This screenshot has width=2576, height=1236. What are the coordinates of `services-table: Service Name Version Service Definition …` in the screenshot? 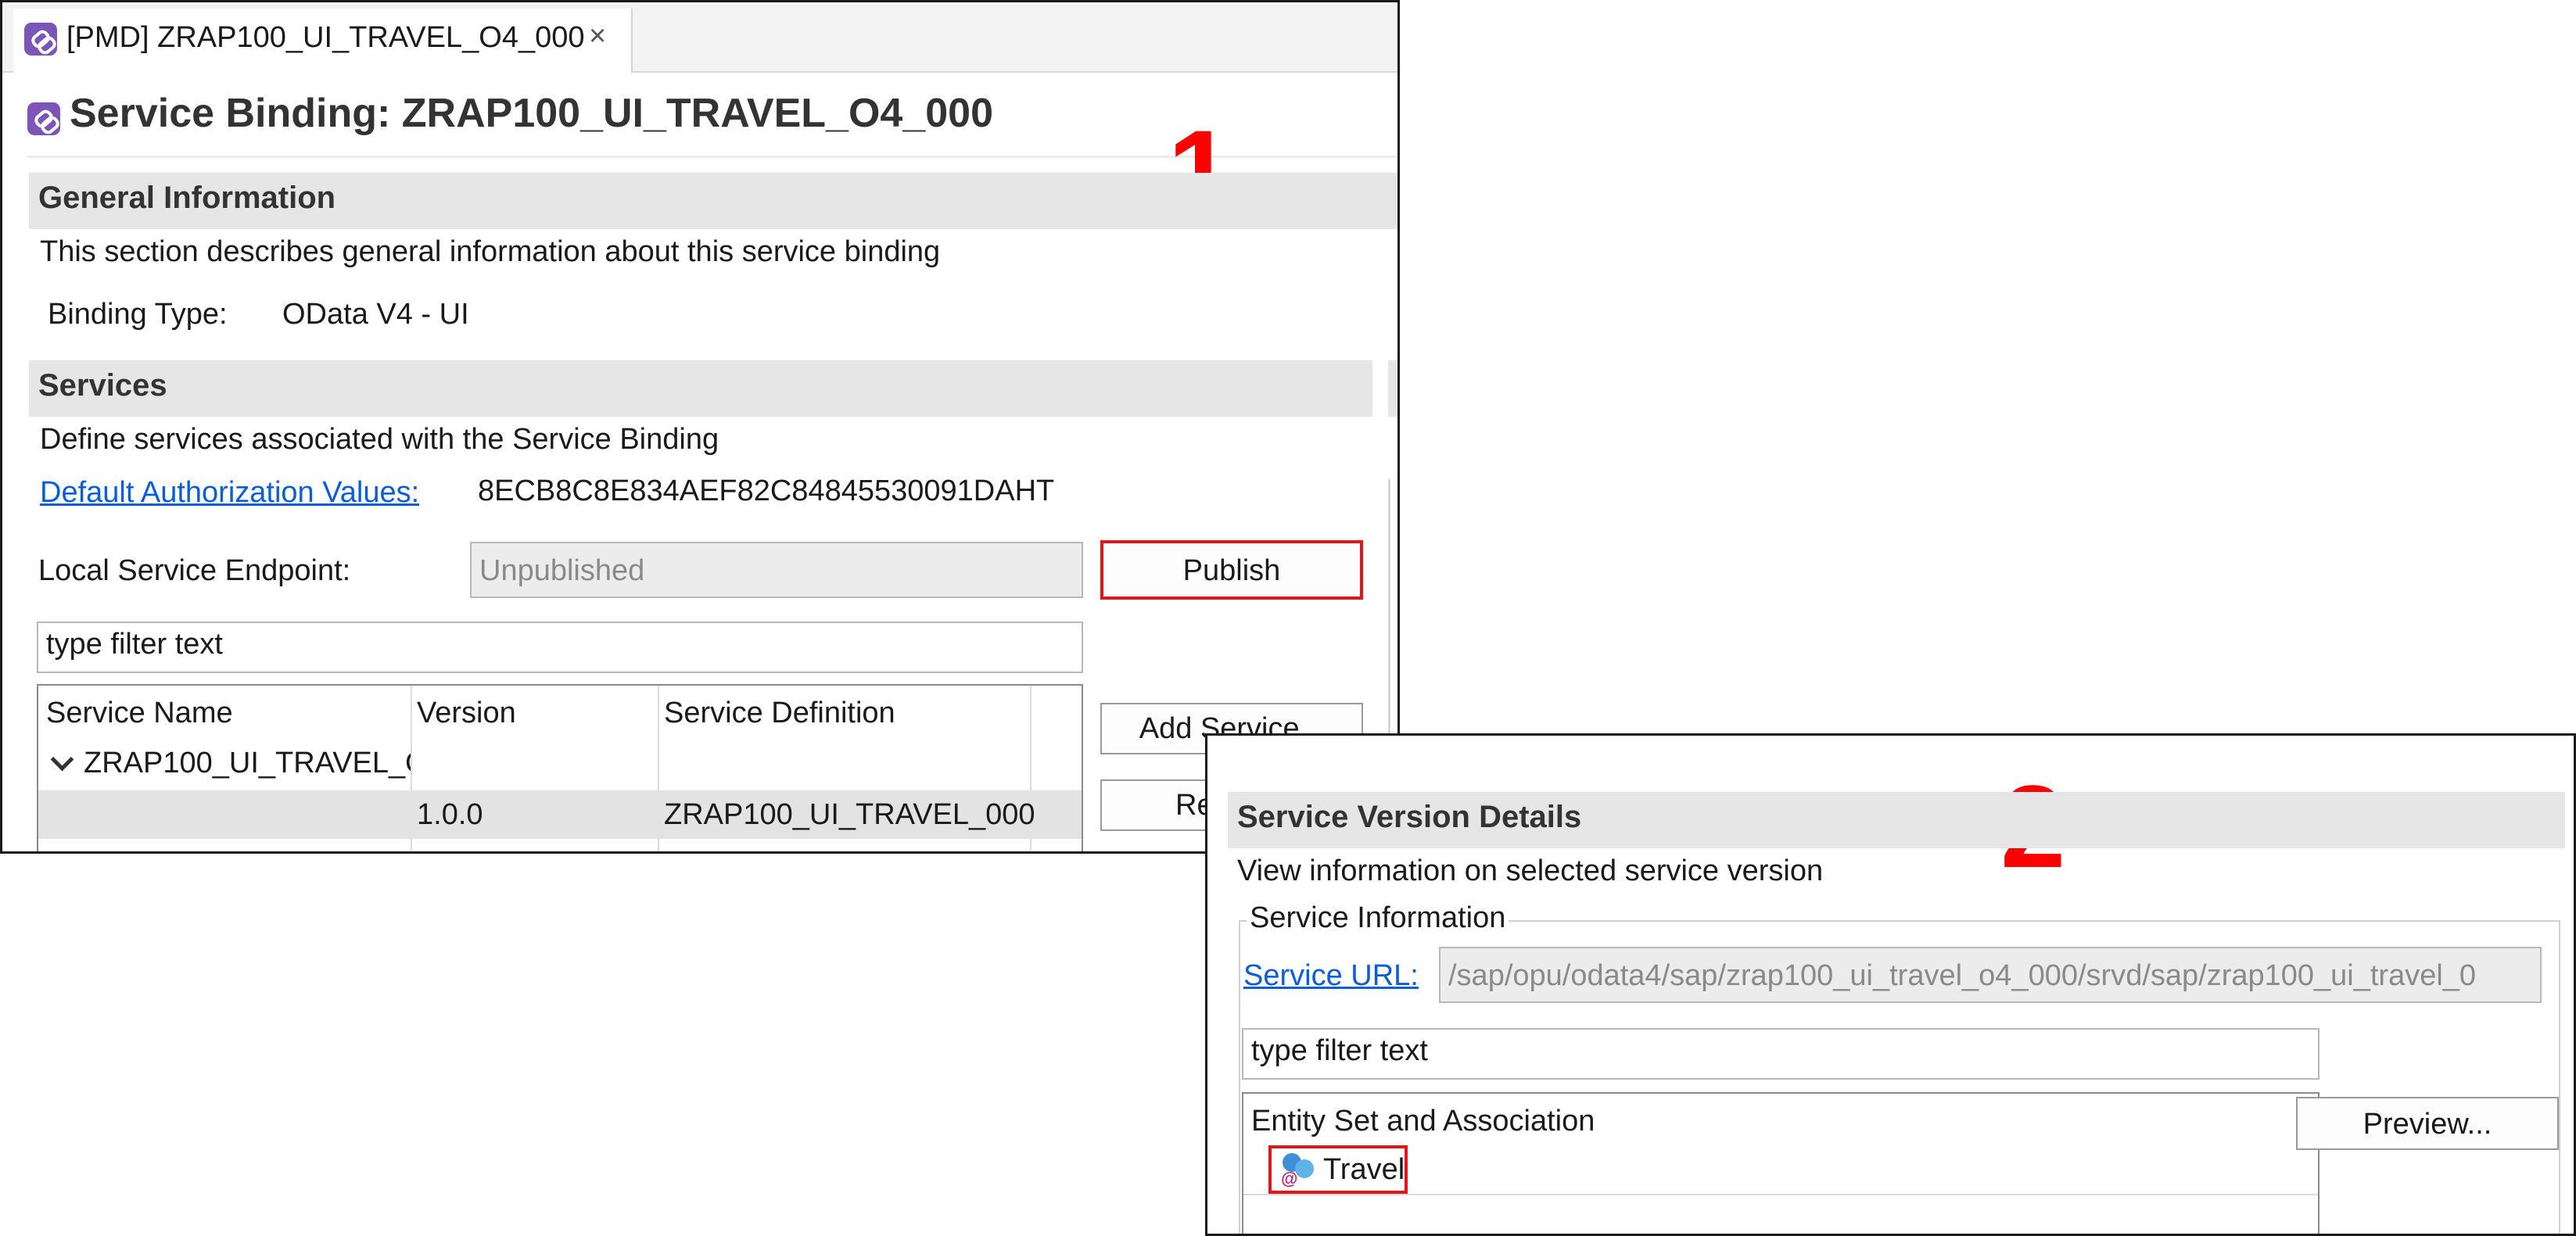 It's located at (560, 767).